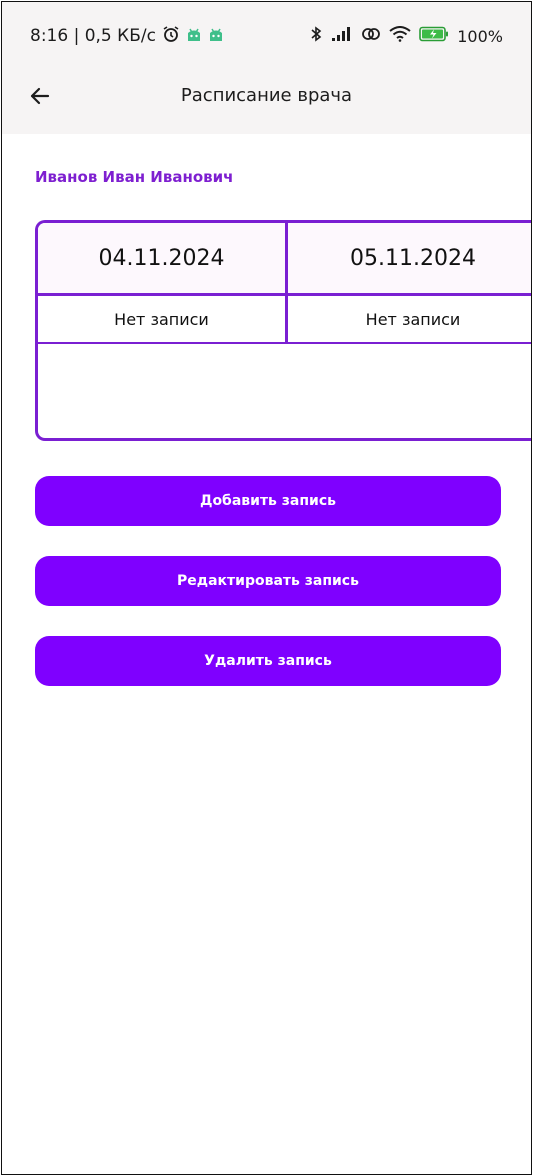 This screenshot has height=1176, width=533. I want to click on schedule-column: 05.11.2024 Нет записи, so click(409, 283).